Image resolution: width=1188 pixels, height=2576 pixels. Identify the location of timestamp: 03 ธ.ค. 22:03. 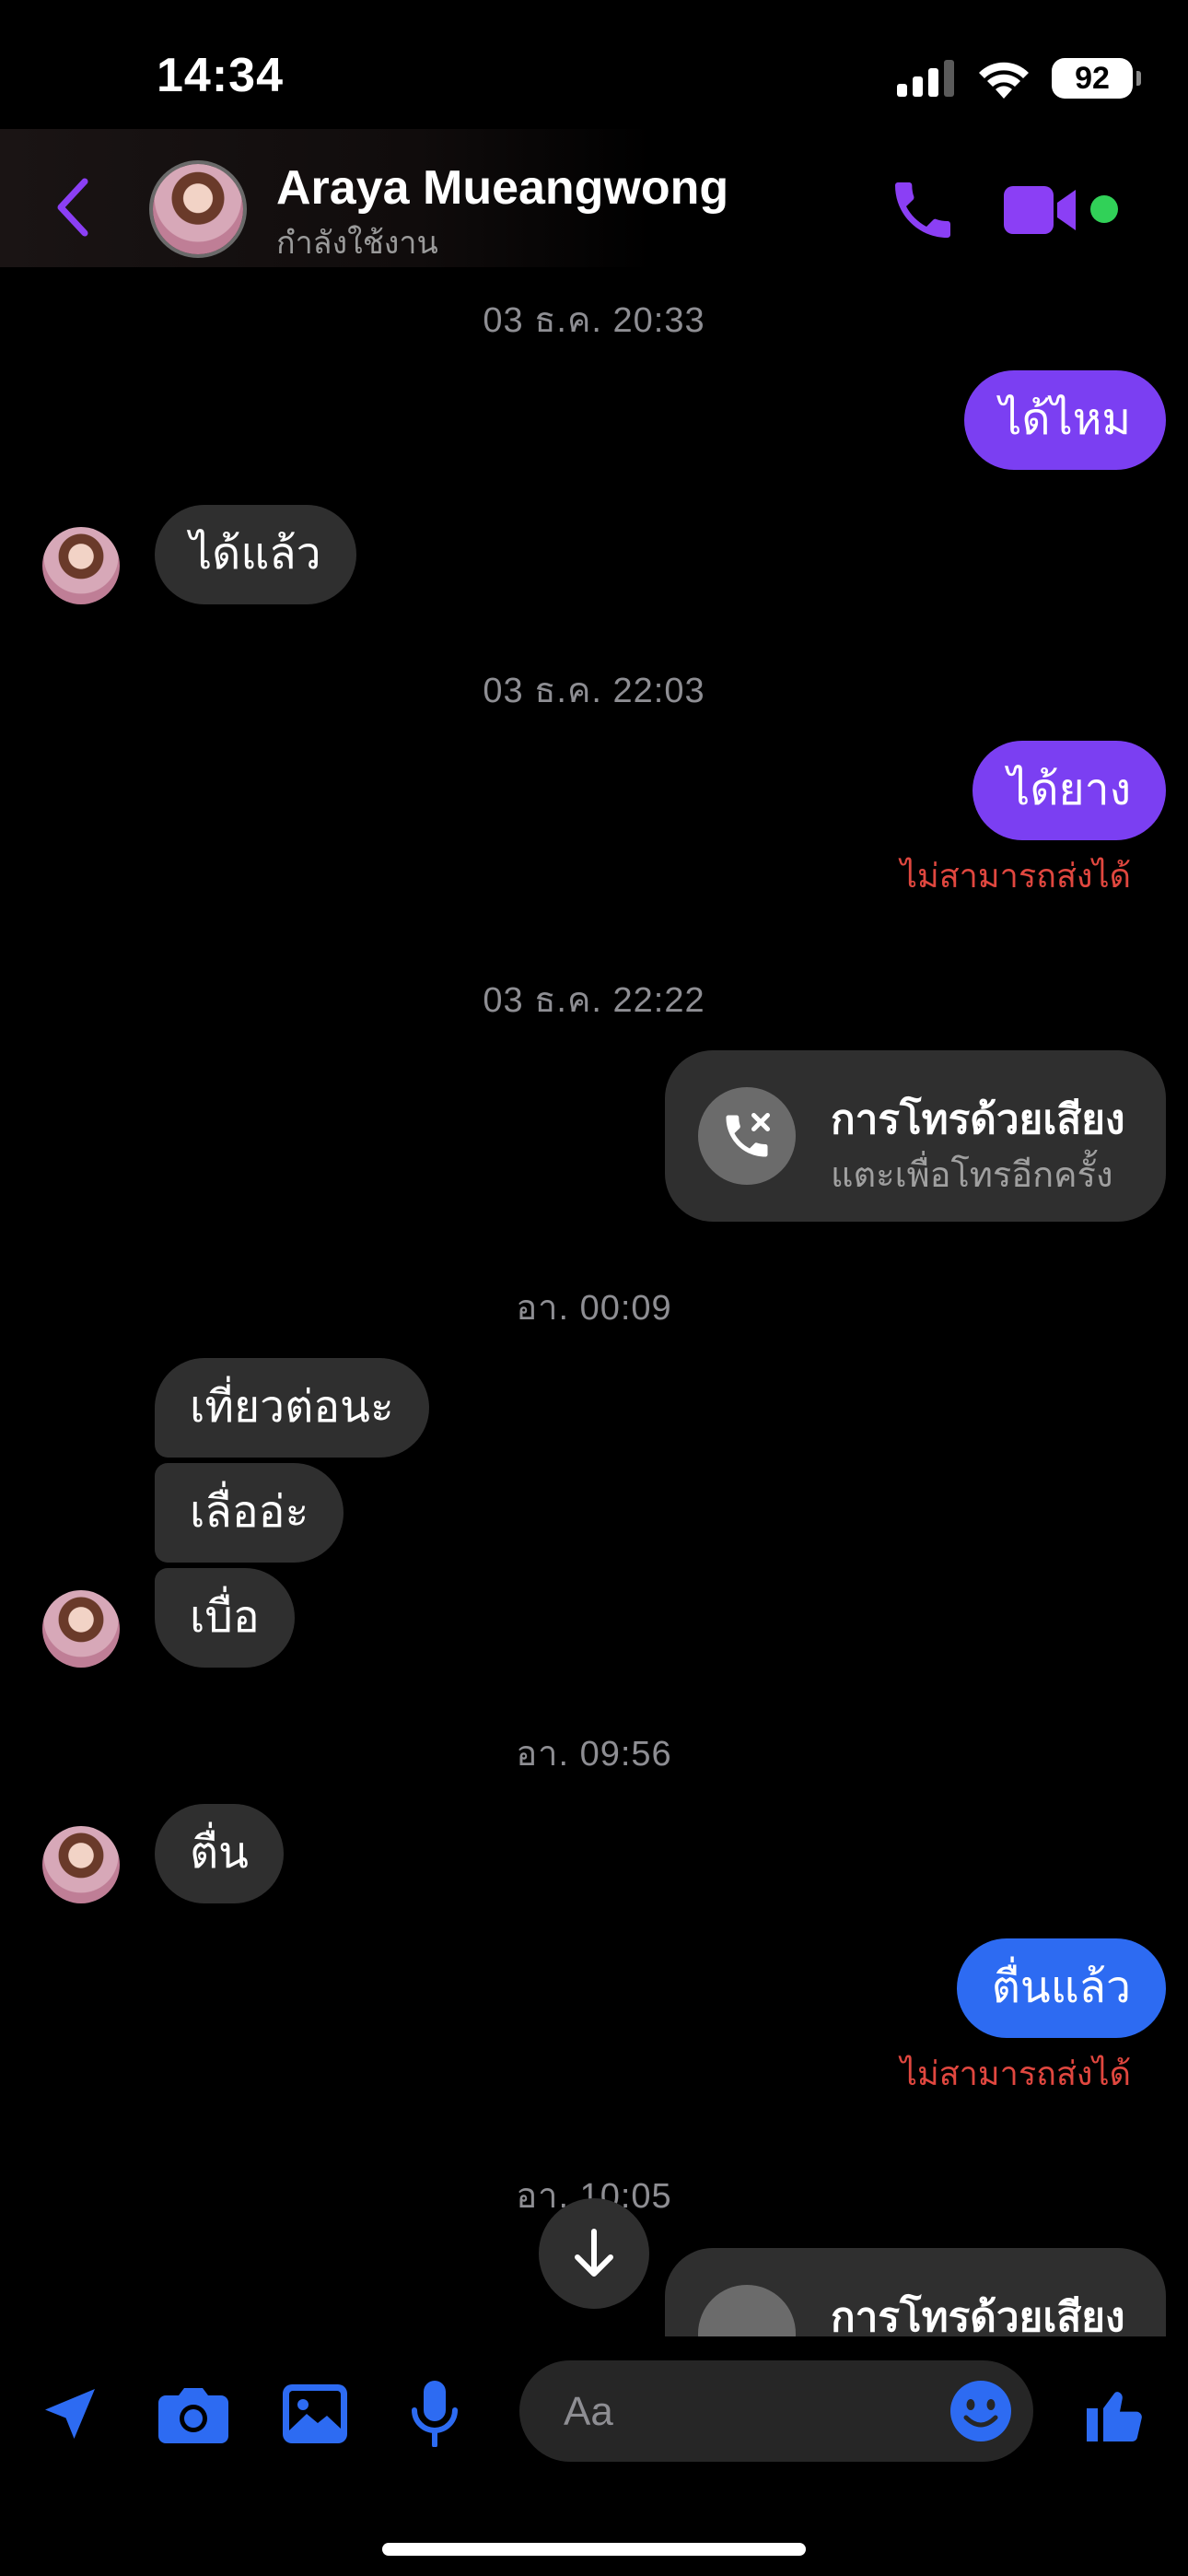
(594, 691).